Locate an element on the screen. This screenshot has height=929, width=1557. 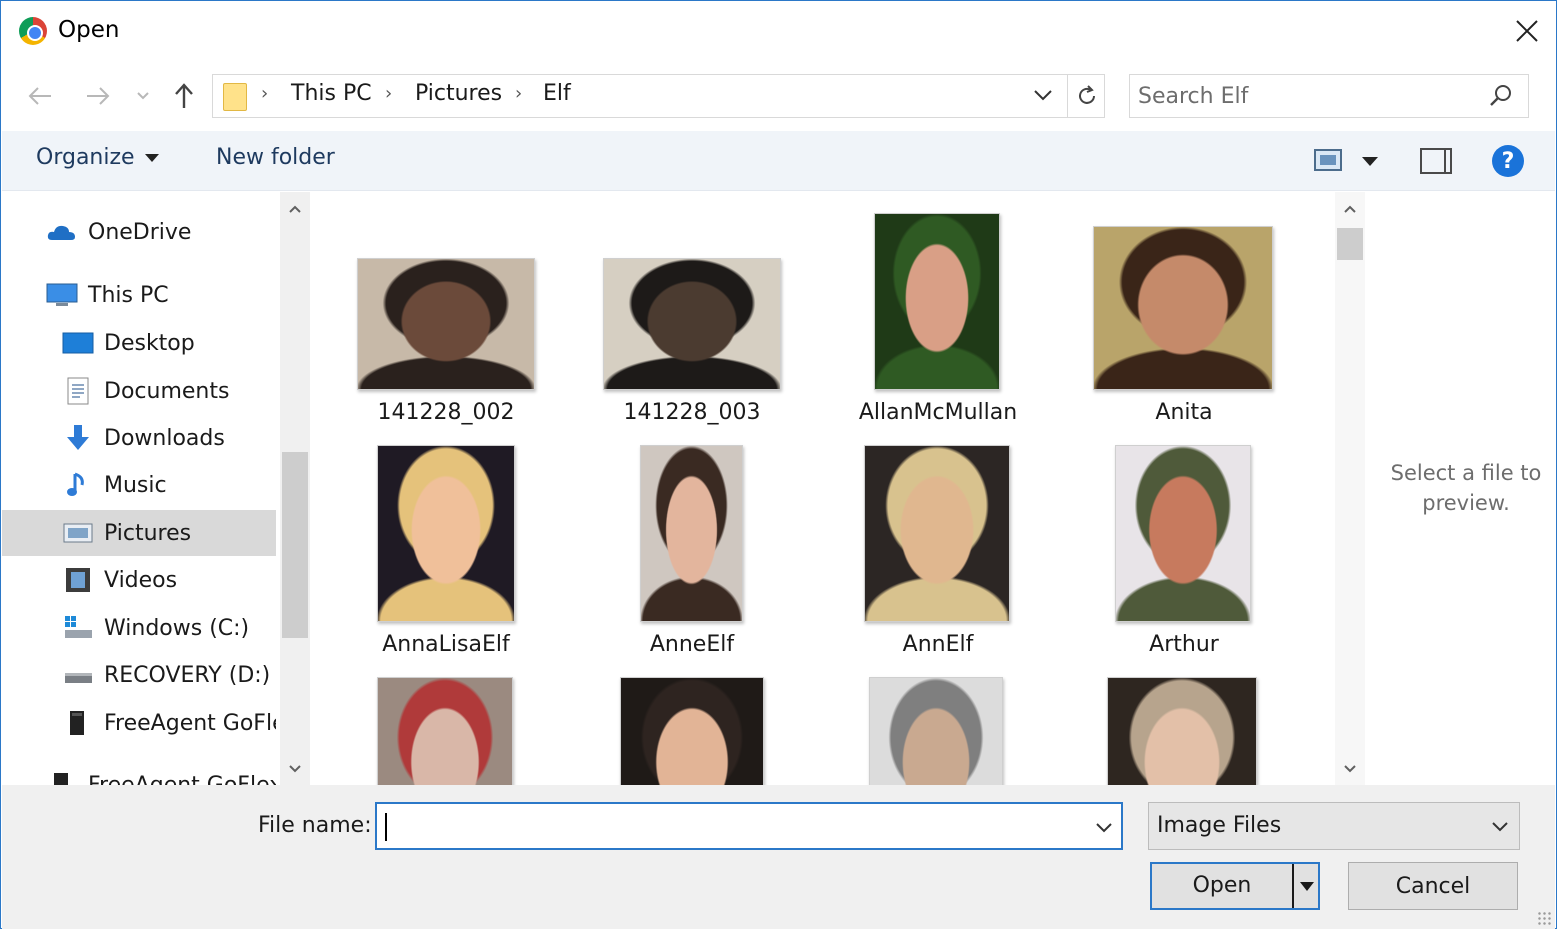
up-button is located at coordinates (184, 96).